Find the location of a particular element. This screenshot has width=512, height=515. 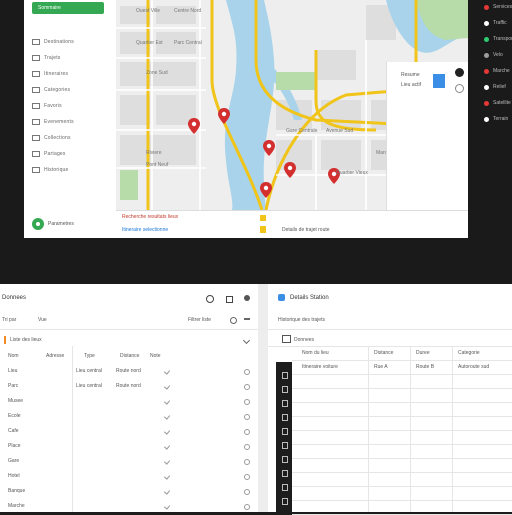

panel-title: Donnees is located at coordinates (14, 298).